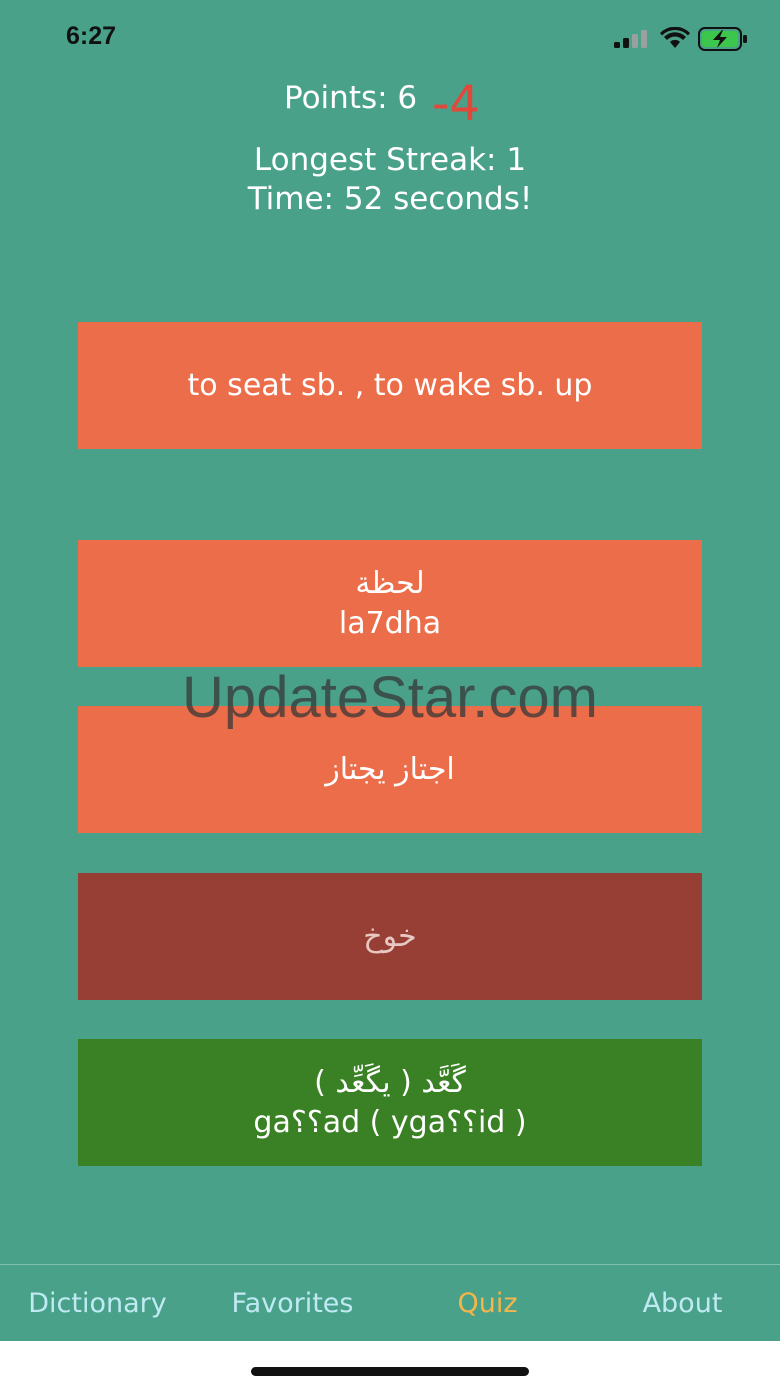 The height and width of the screenshot is (1387, 780). What do you see at coordinates (390, 160) in the screenshot?
I see `longest-streak: Longest Streak: 1` at bounding box center [390, 160].